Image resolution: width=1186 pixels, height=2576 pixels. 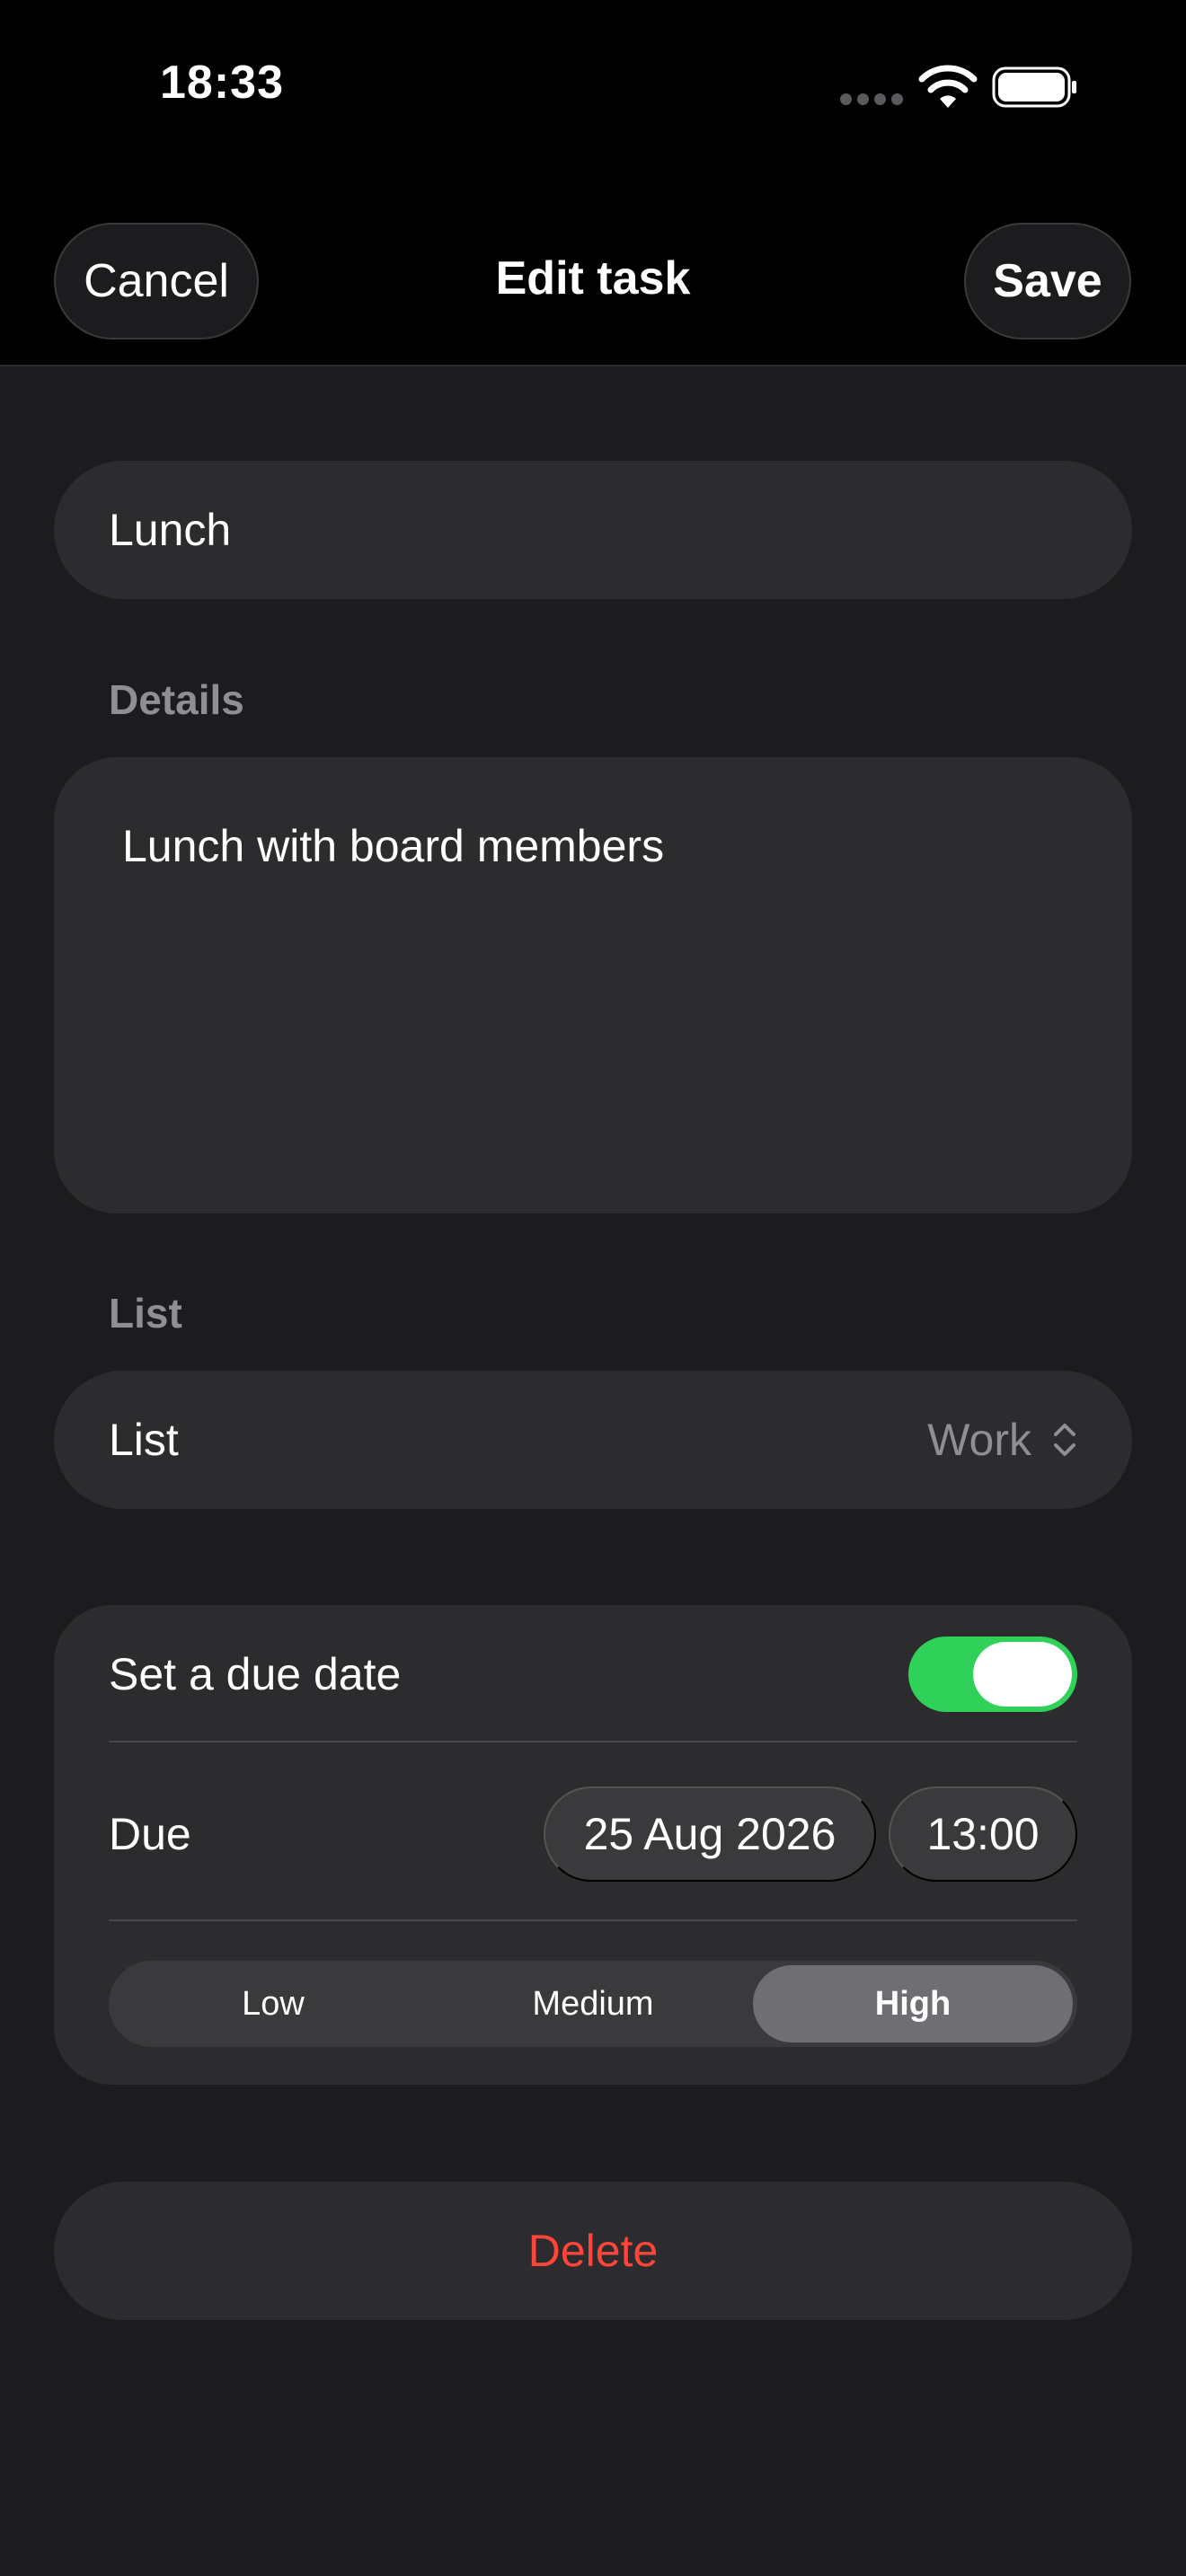 What do you see at coordinates (273, 2003) in the screenshot?
I see `priority-low-segment: Low` at bounding box center [273, 2003].